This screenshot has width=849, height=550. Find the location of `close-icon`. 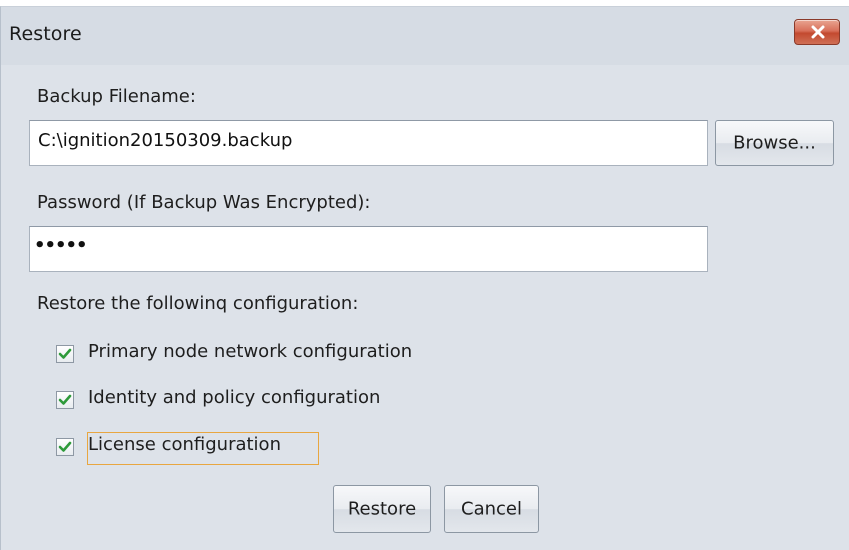

close-icon is located at coordinates (818, 32).